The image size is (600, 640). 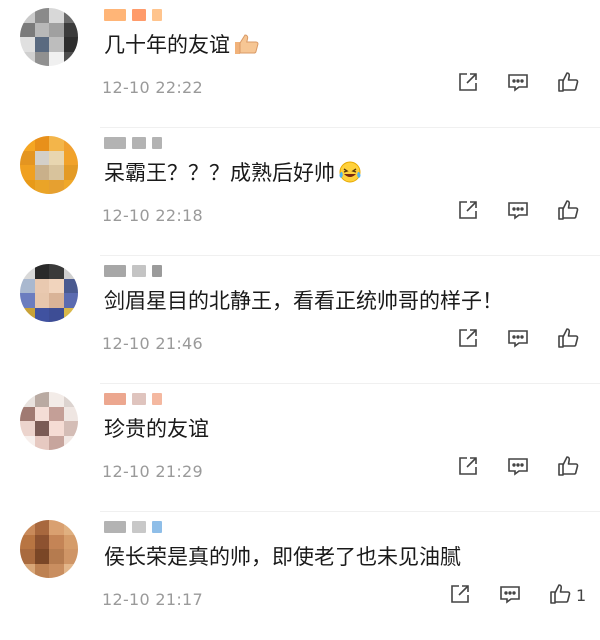 I want to click on thumbs-up-emoji, so click(x=246, y=48).